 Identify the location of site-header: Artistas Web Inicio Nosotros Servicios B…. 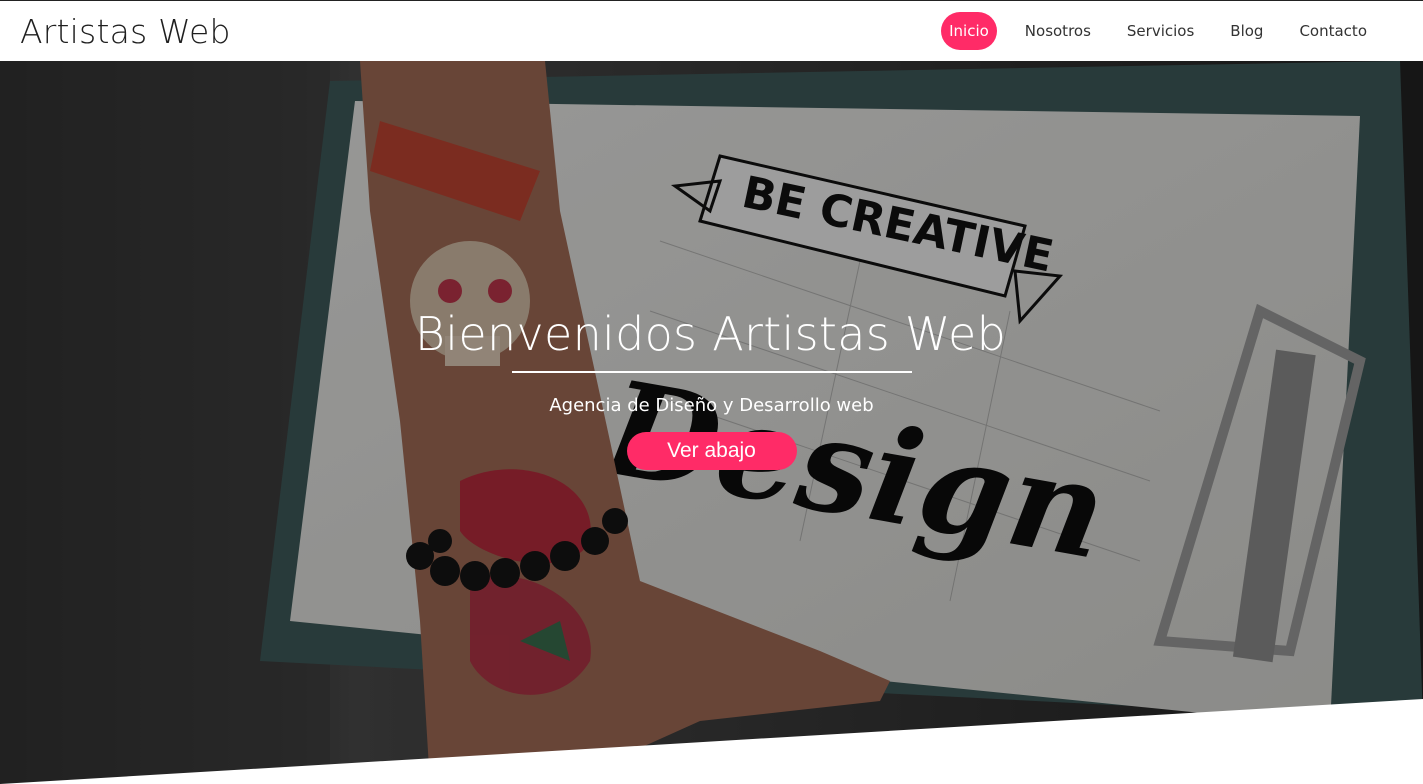
(711, 30).